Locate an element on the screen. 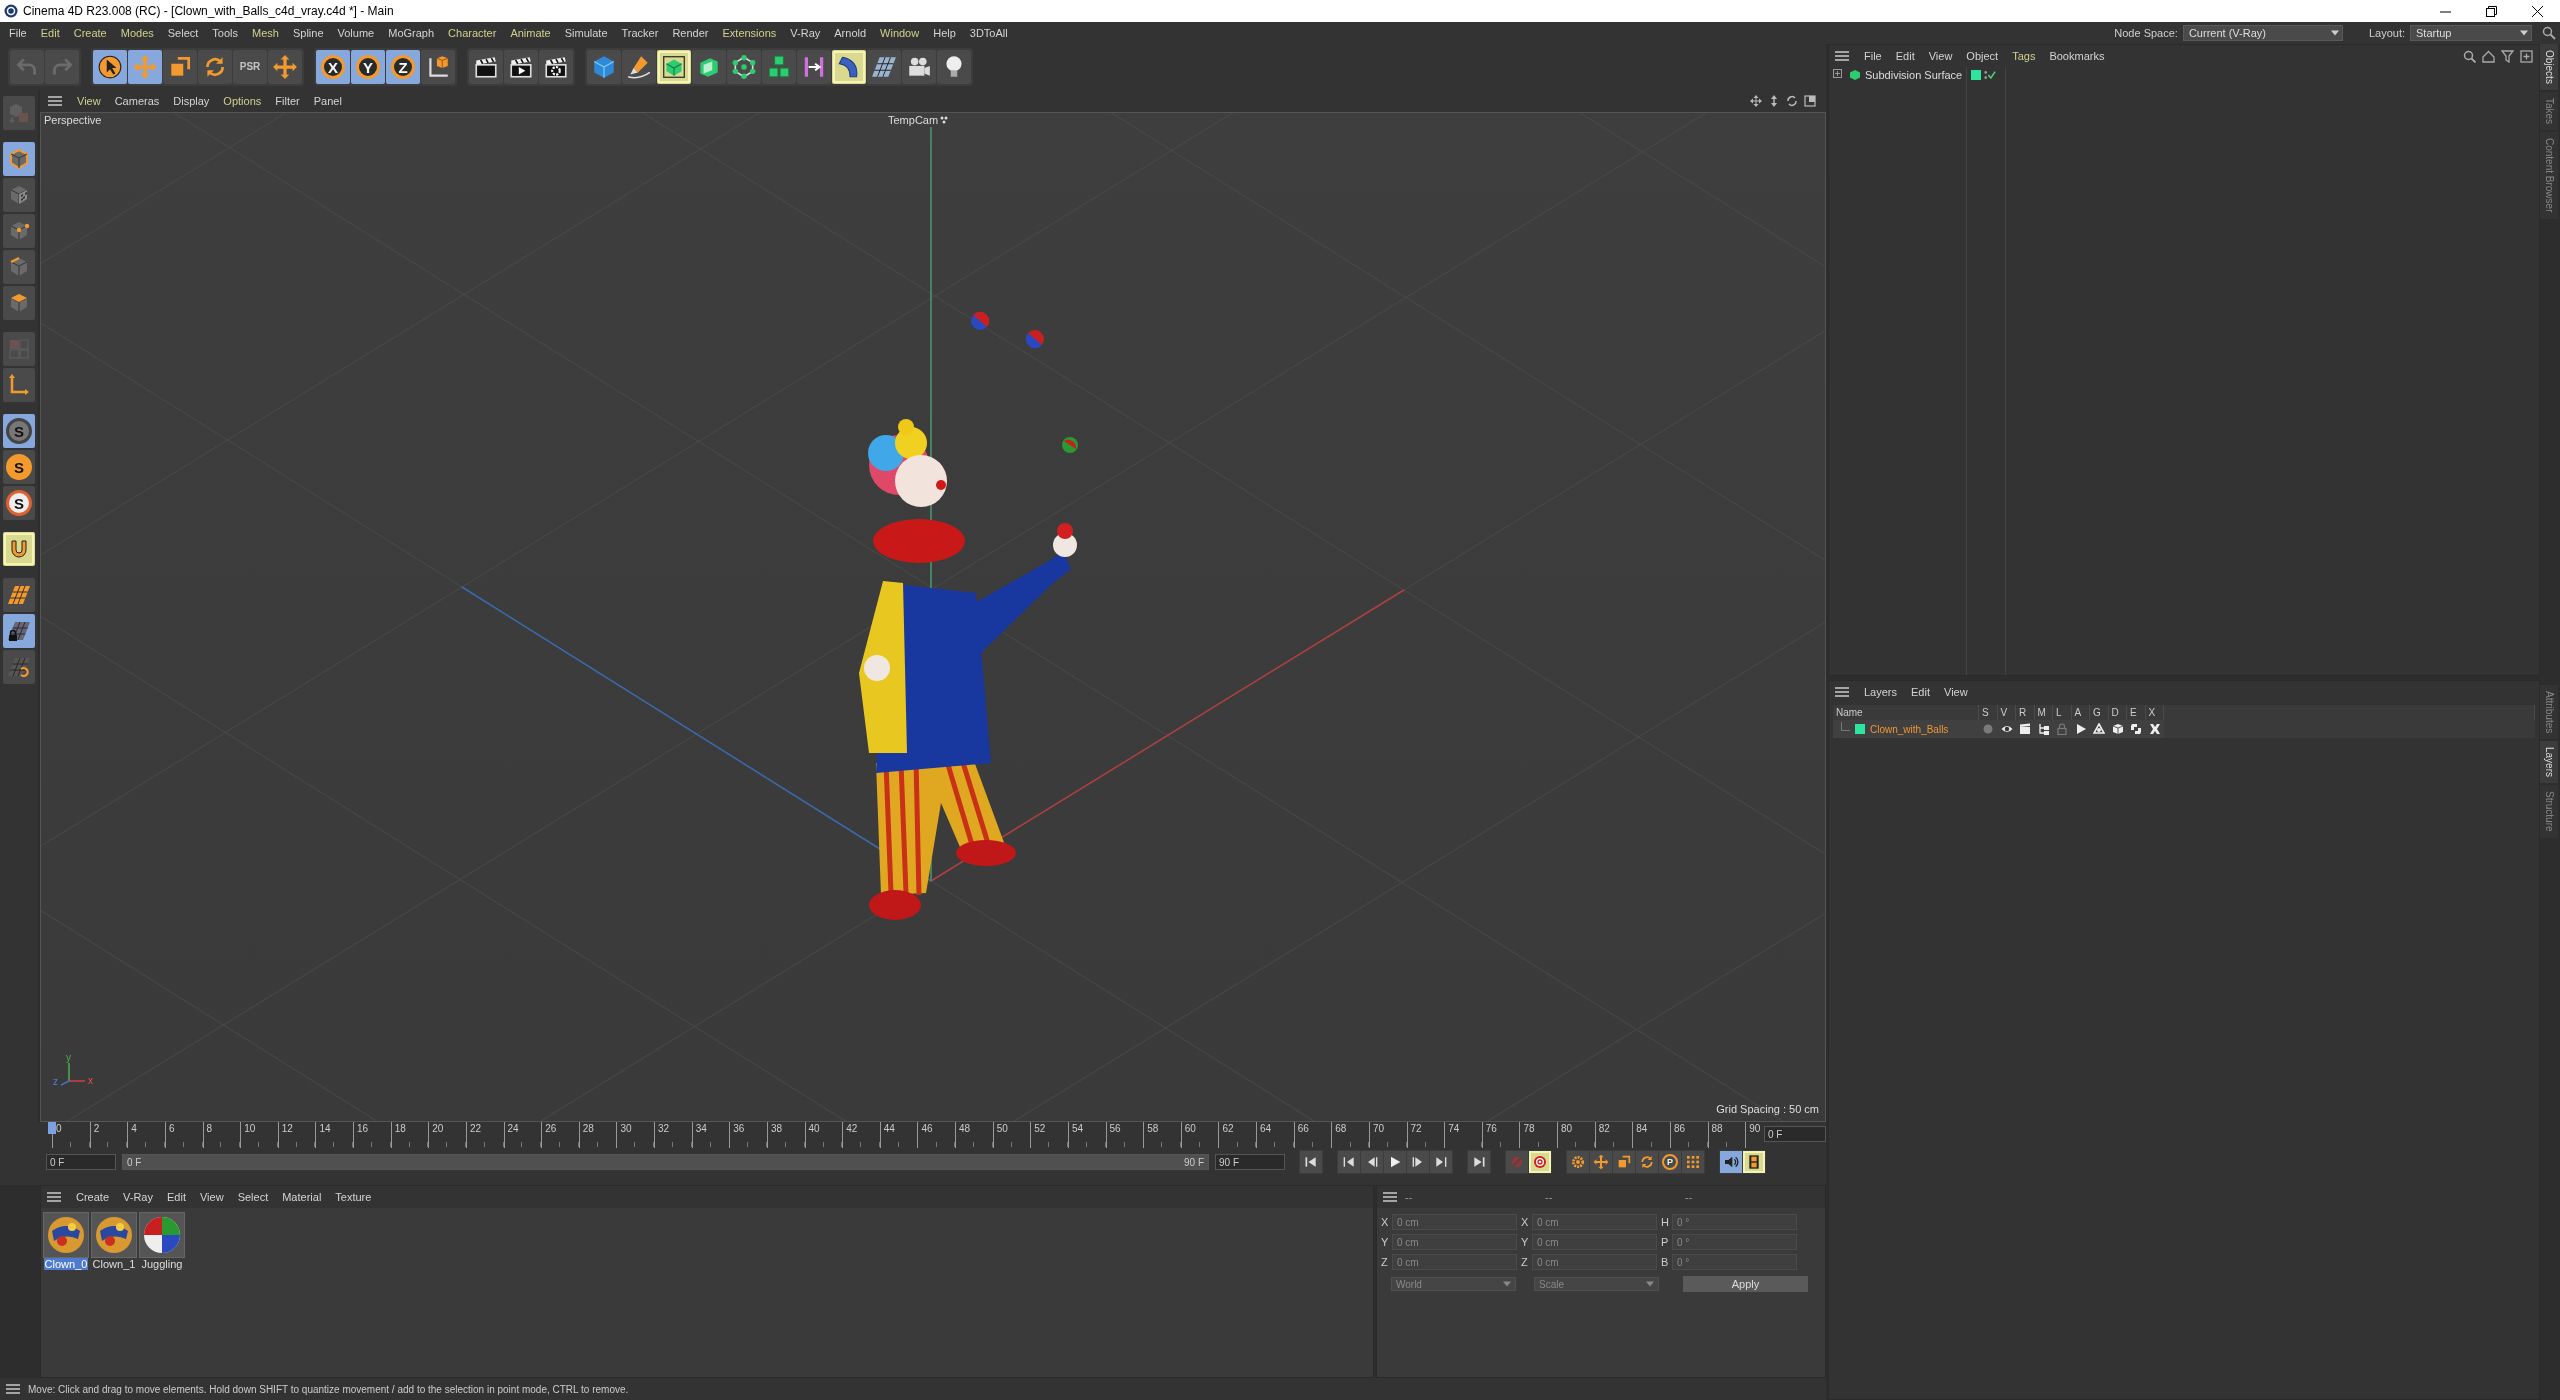 This screenshot has width=2560, height=1400. film-strip-button is located at coordinates (1754, 1162).